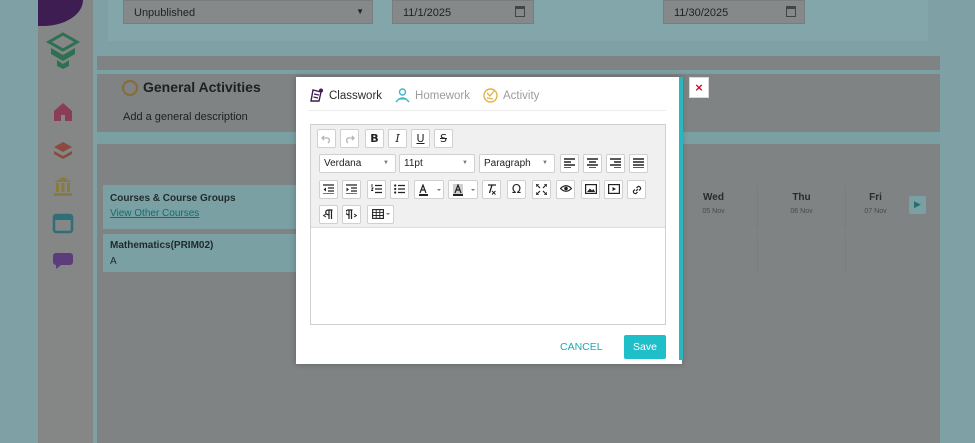 The image size is (975, 443). Describe the element at coordinates (357, 163) in the screenshot. I see `font-family-select: Verdana ▼` at that location.